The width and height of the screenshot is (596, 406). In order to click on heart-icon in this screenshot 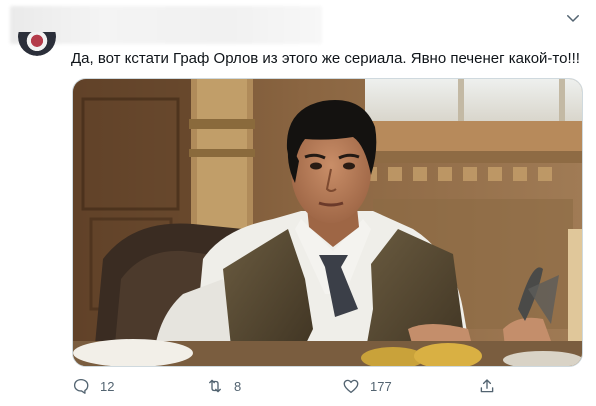, I will do `click(351, 386)`.